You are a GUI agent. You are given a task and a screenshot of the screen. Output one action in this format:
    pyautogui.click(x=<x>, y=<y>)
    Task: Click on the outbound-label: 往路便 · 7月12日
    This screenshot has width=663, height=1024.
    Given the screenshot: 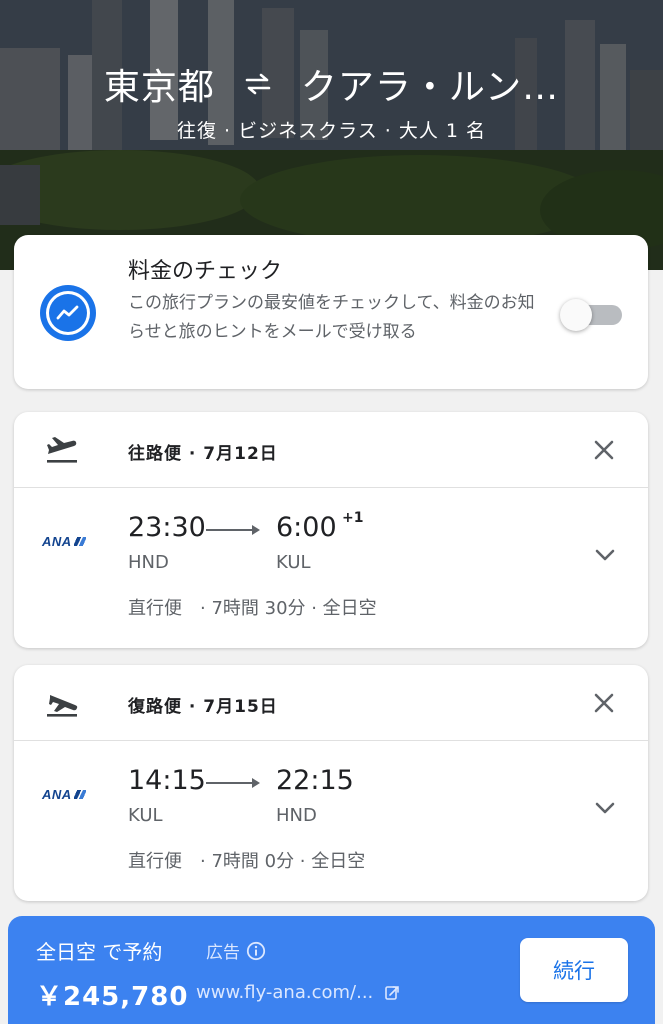 What is the action you would take?
    pyautogui.click(x=203, y=454)
    